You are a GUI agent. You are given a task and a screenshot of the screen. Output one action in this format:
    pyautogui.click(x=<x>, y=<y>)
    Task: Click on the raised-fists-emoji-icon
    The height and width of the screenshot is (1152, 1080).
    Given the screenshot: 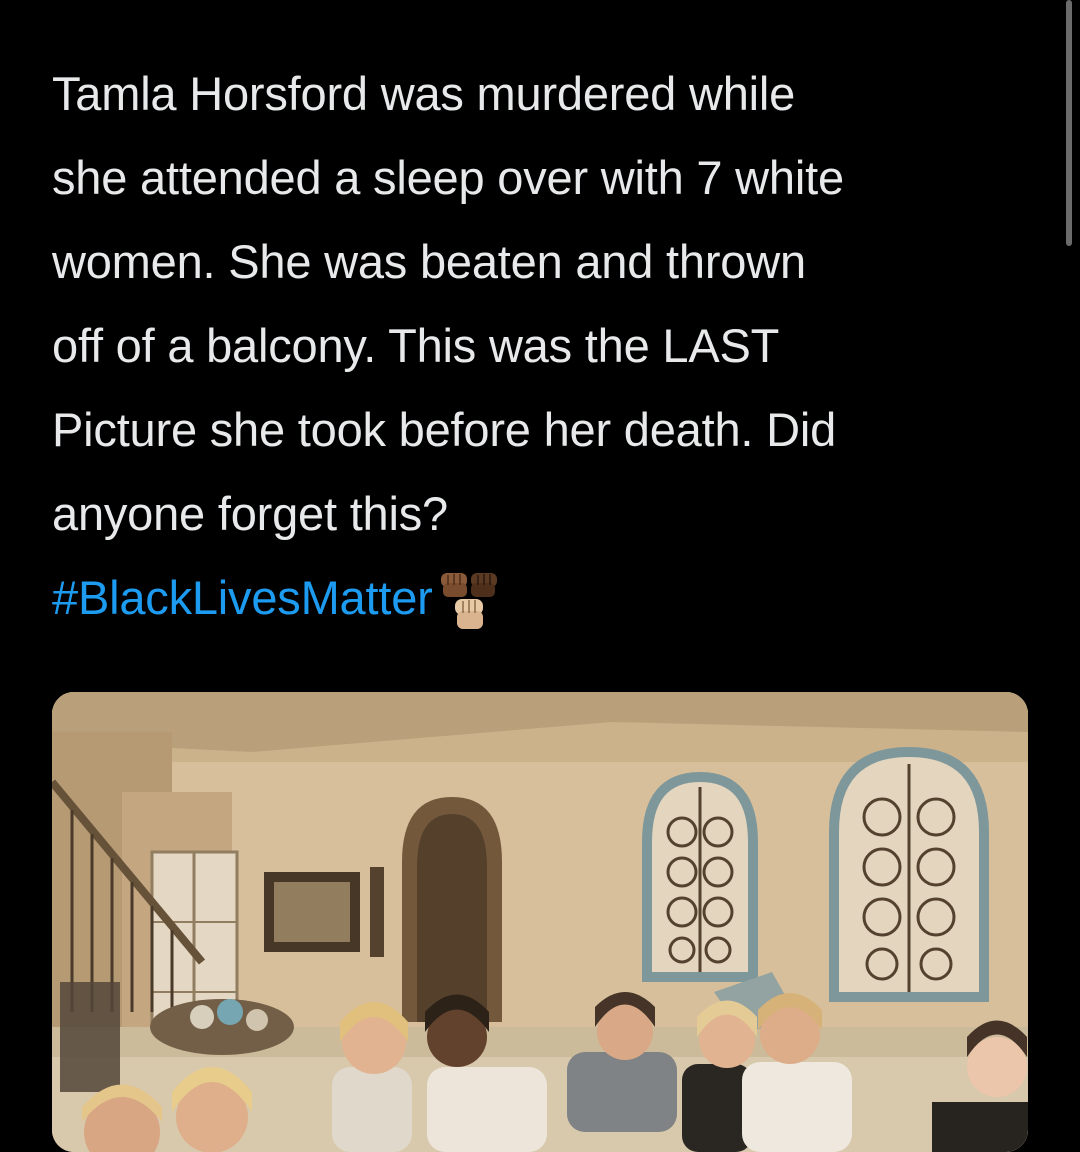 What is the action you would take?
    pyautogui.click(x=470, y=601)
    